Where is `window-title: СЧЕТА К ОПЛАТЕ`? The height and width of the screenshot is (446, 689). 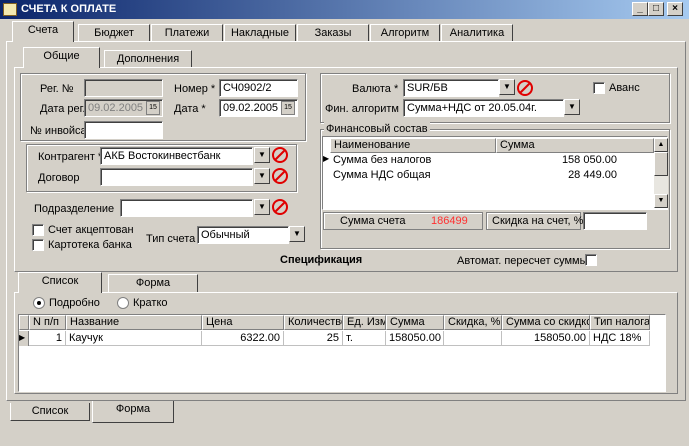
window-title: СЧЕТА К ОПЛАТЕ is located at coordinates (69, 9).